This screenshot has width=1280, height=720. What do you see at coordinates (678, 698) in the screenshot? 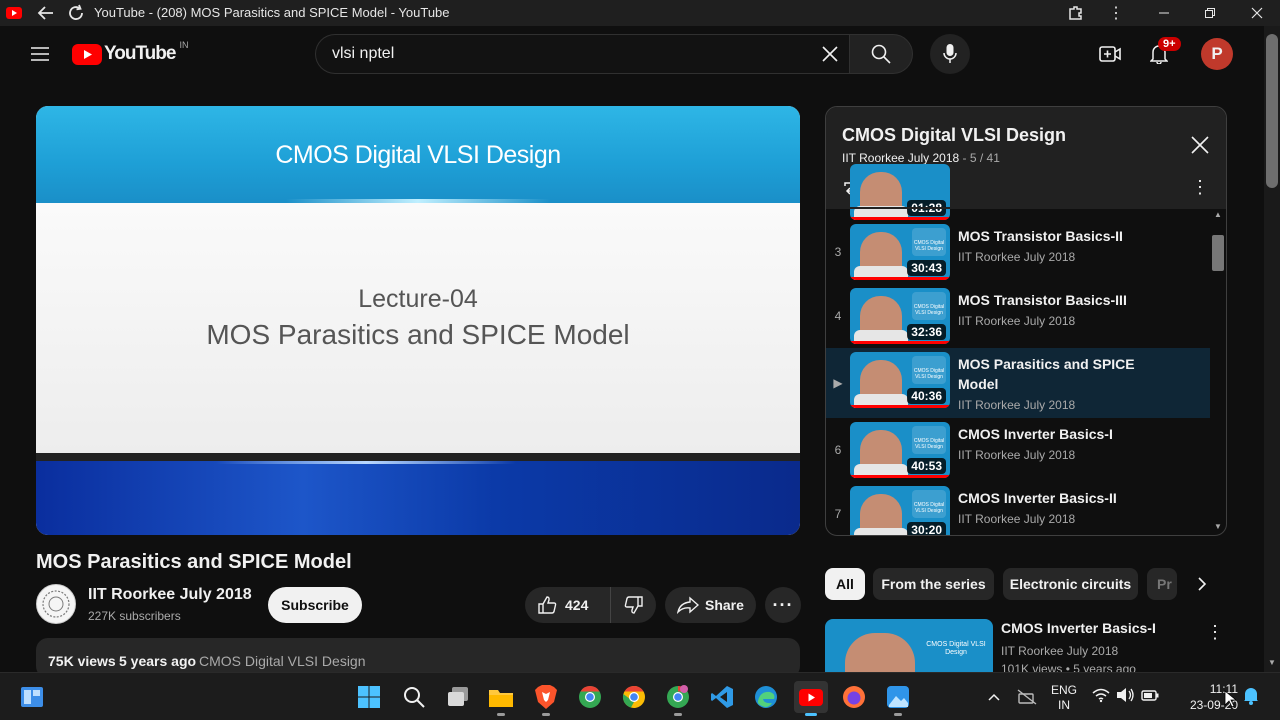
I see `chrome-profile-p-icon` at bounding box center [678, 698].